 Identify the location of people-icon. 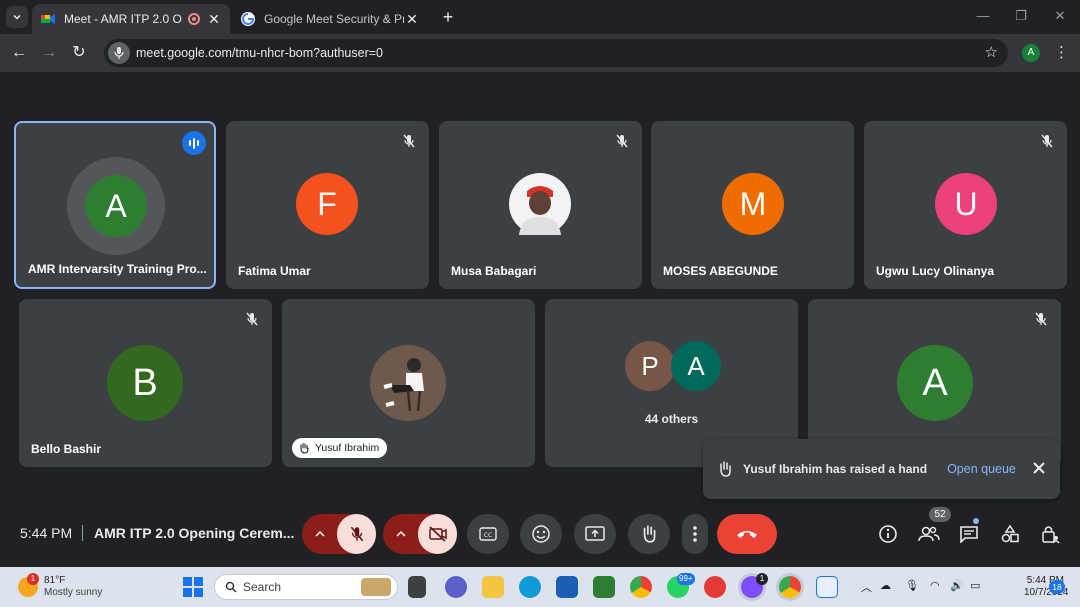
(929, 534).